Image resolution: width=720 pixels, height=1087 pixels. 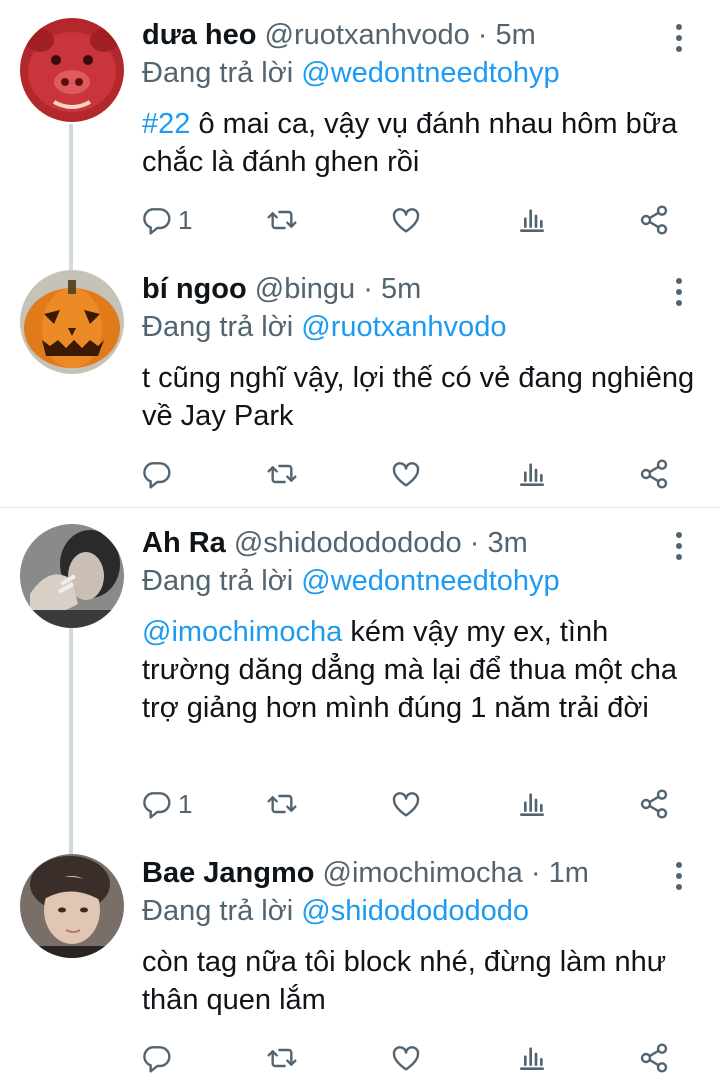 What do you see at coordinates (71, 197) in the screenshot?
I see `thread-line` at bounding box center [71, 197].